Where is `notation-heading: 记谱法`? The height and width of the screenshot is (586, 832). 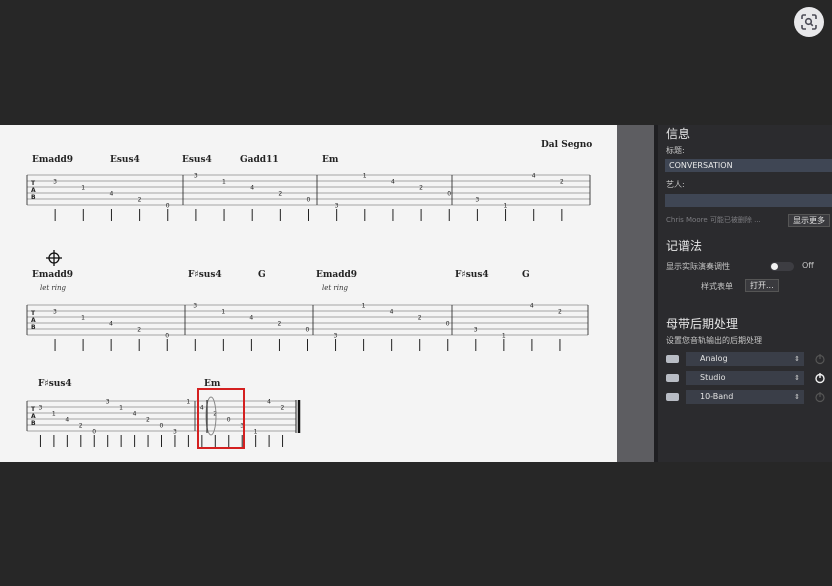
notation-heading: 记谱法 is located at coordinates (684, 246).